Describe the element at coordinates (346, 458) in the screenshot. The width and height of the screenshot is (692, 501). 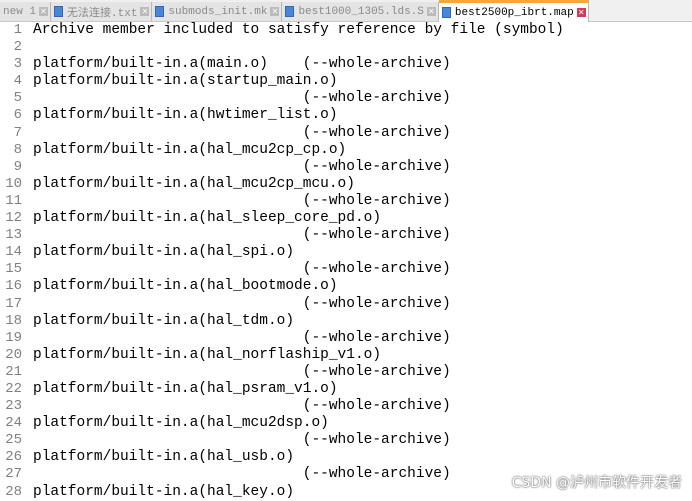
I see `code-line: 26 platform/built-in.a(hal_usb.o)` at that location.